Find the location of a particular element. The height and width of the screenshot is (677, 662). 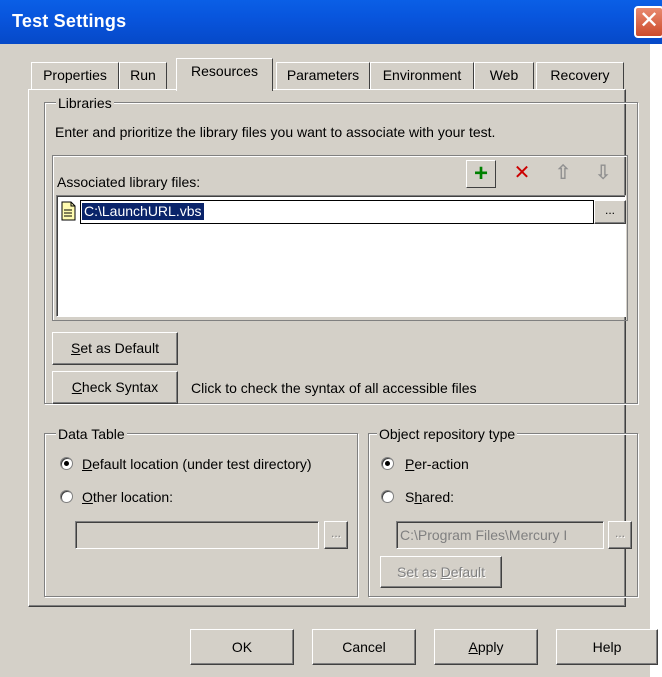

set-as-default-button: Set as Default is located at coordinates (115, 348).